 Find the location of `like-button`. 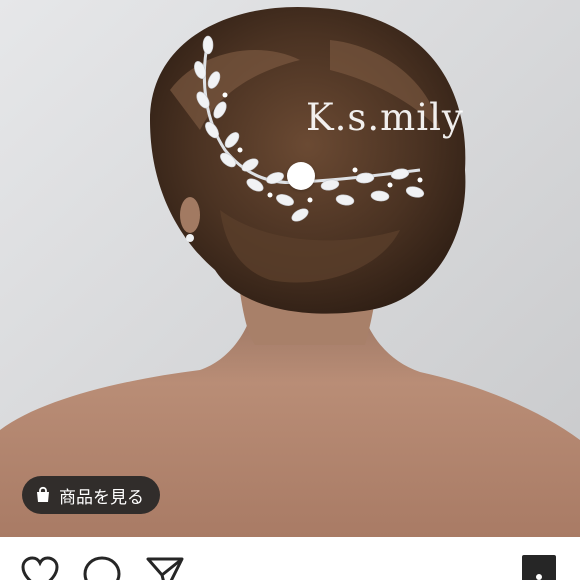

like-button is located at coordinates (40, 567).